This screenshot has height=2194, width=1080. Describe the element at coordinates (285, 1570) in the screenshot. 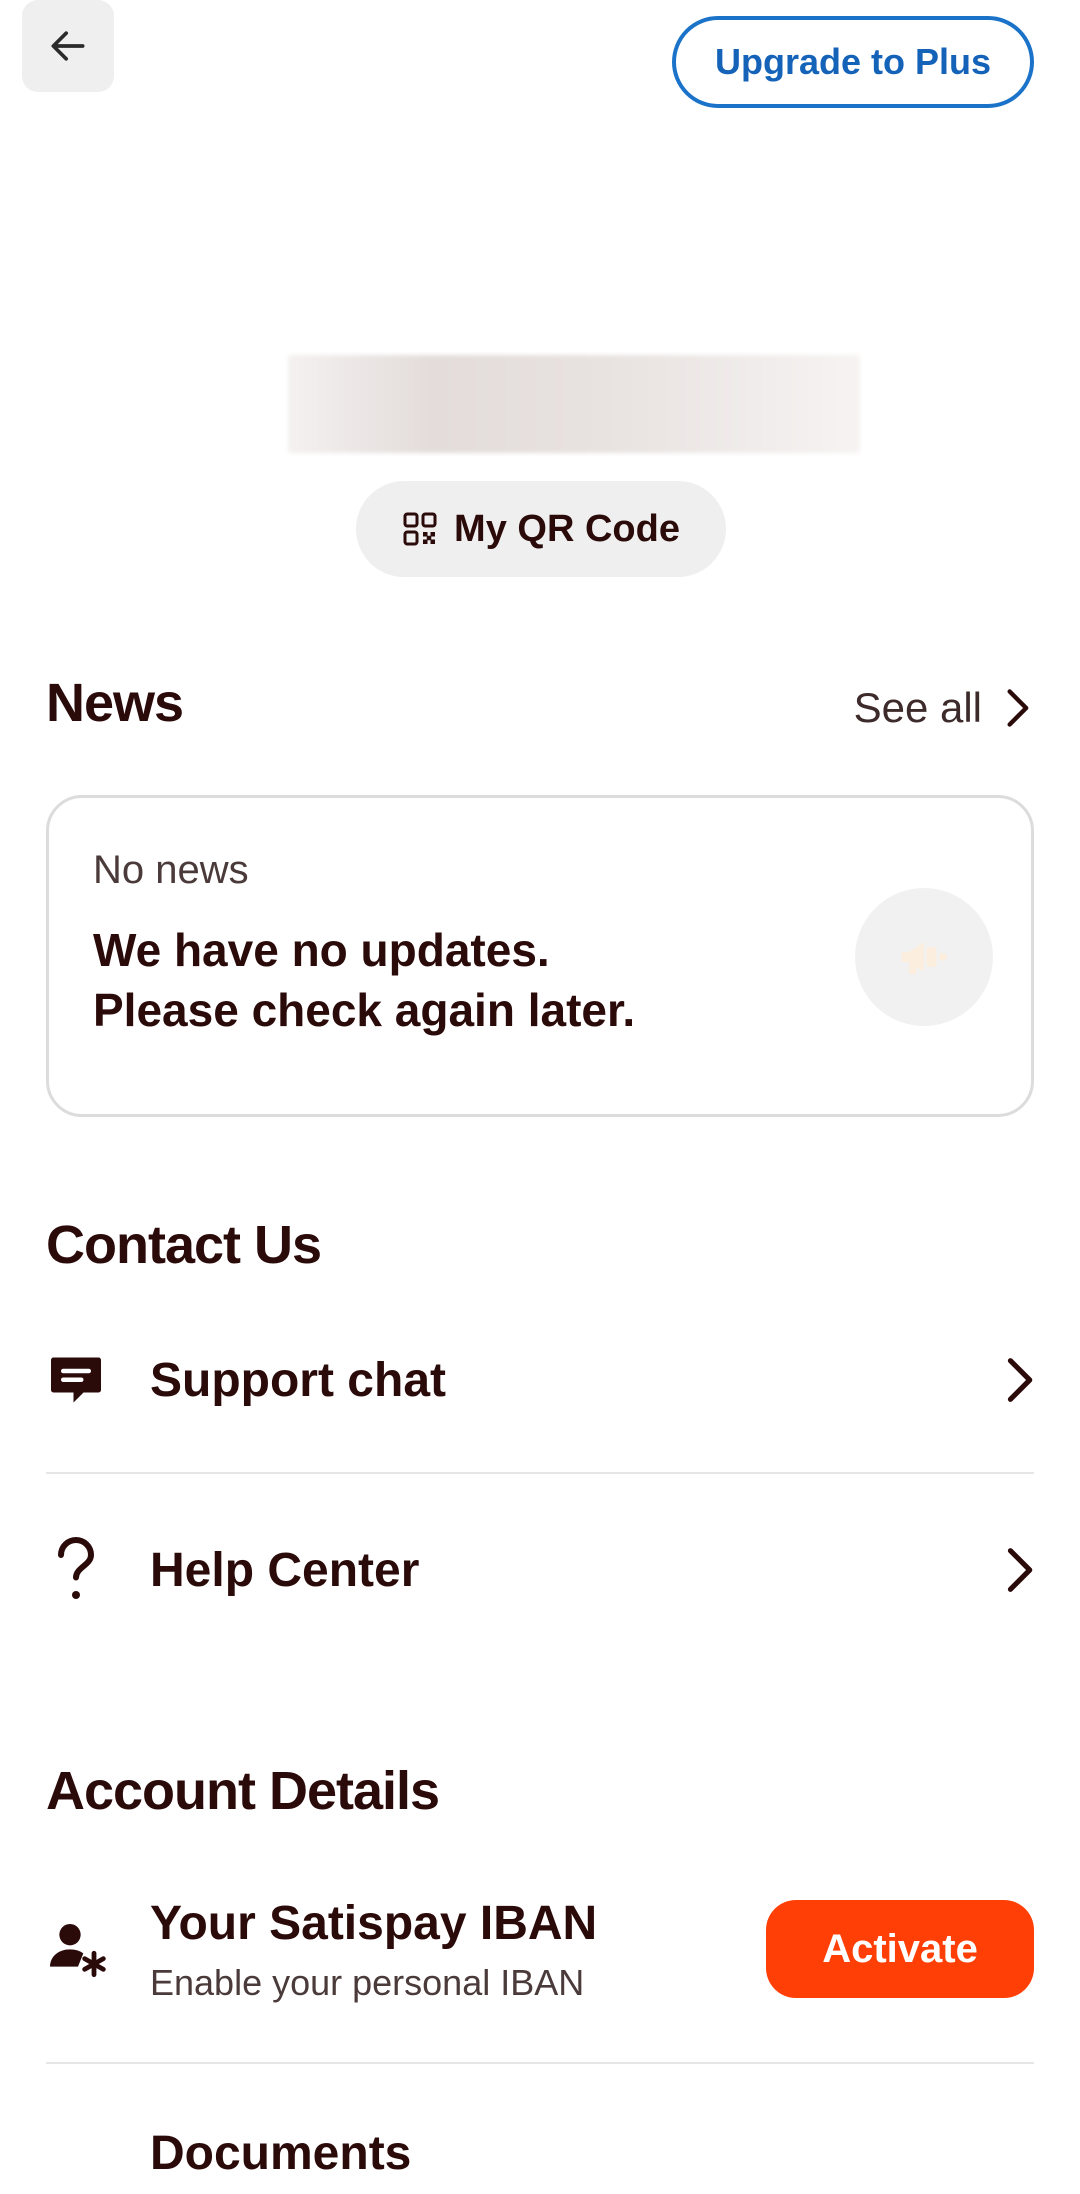

I see `help-center-label: Help Center` at that location.